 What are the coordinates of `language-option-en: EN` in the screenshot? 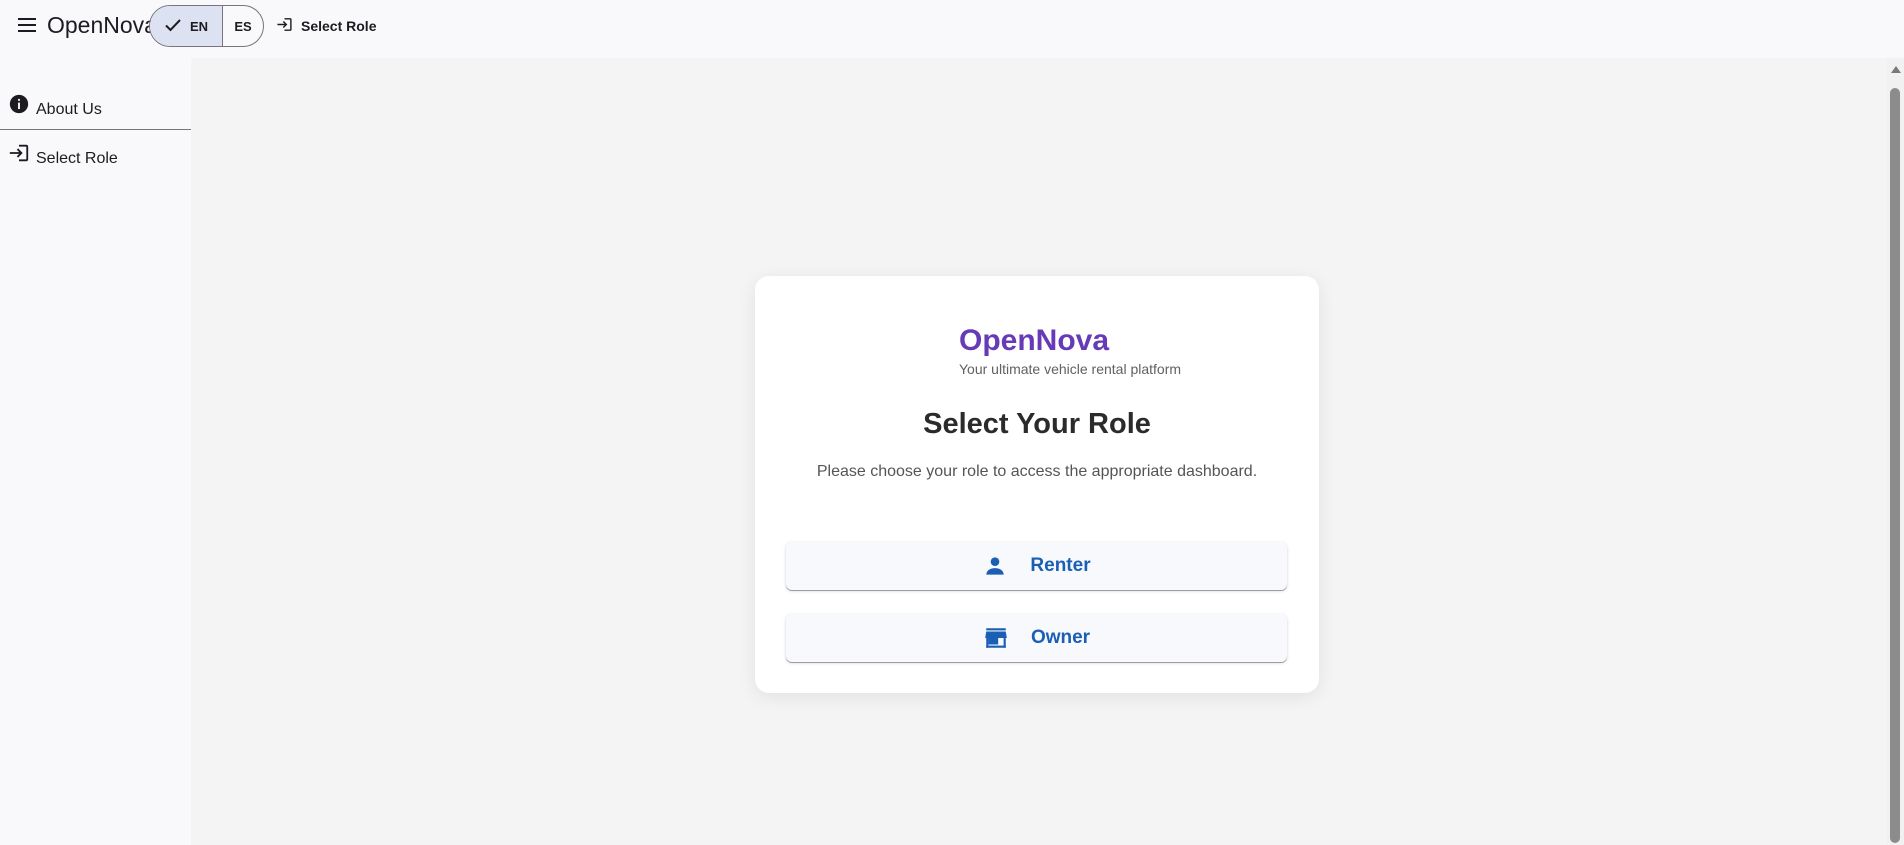 It's located at (186, 26).